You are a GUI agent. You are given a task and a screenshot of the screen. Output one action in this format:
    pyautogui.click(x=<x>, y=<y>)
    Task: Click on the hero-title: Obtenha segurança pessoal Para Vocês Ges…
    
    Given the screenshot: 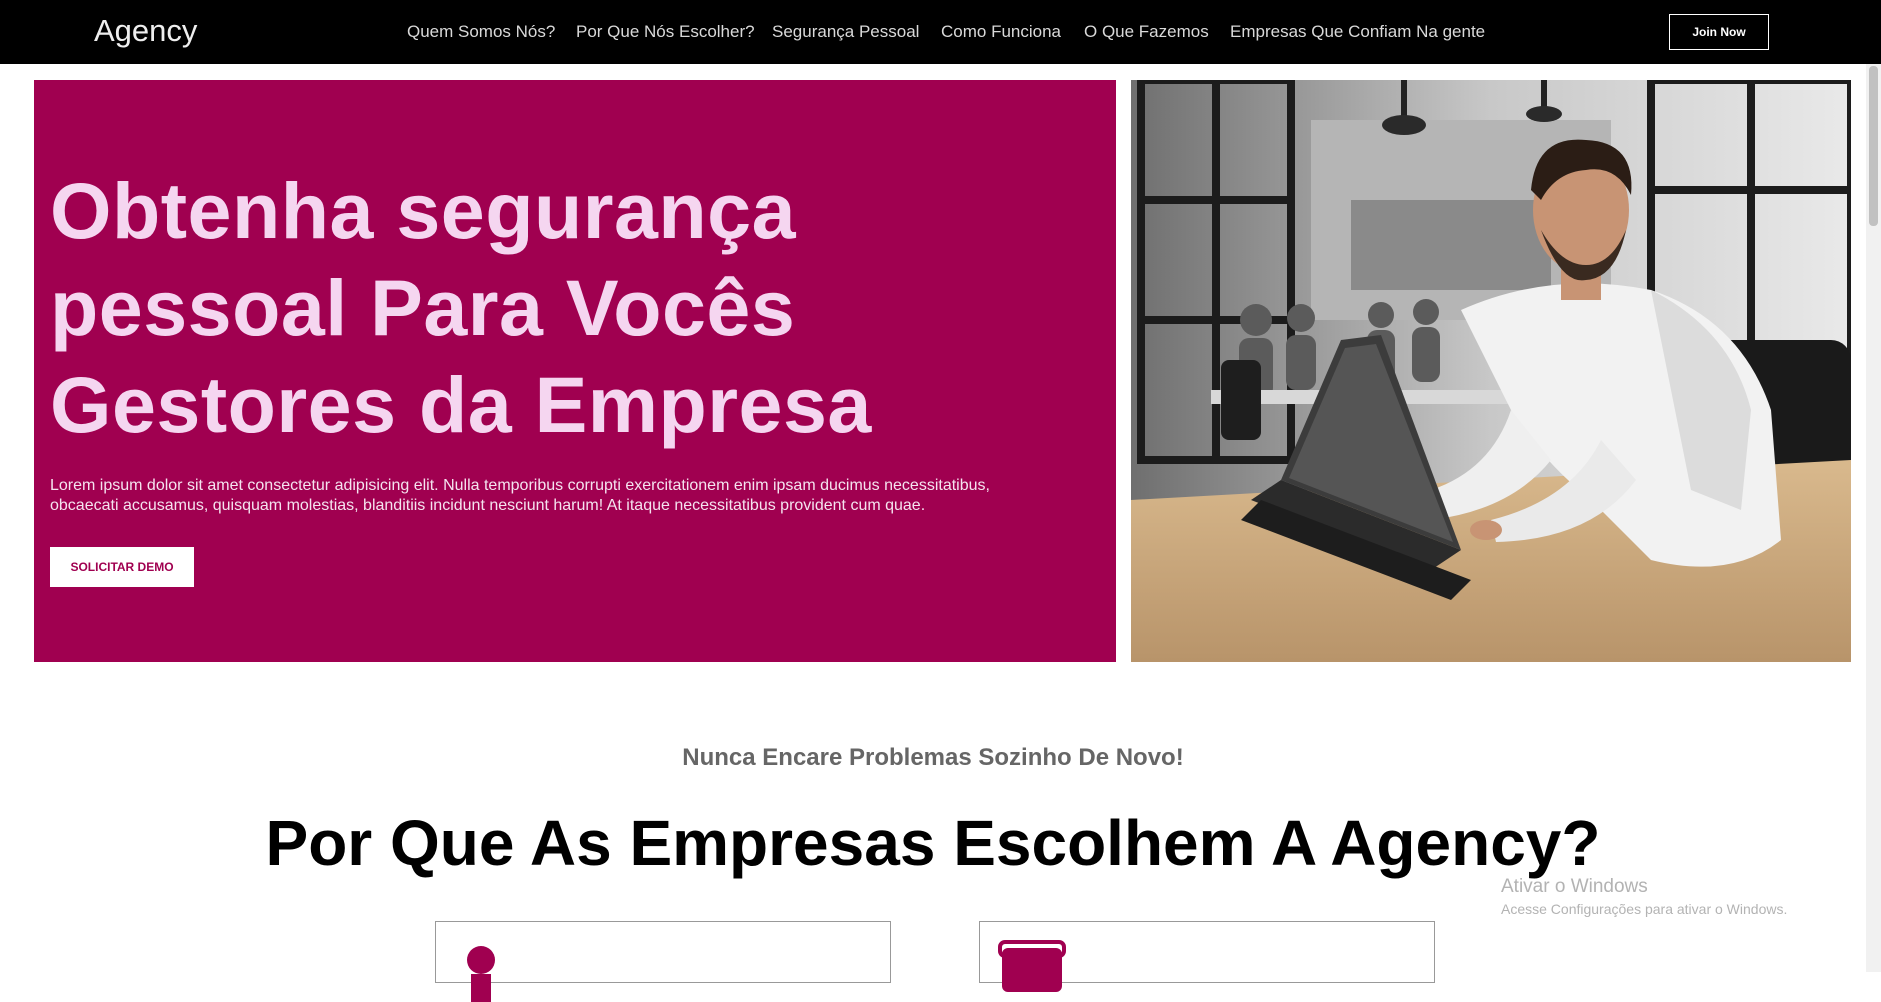 What is the action you would take?
    pyautogui.click(x=461, y=307)
    